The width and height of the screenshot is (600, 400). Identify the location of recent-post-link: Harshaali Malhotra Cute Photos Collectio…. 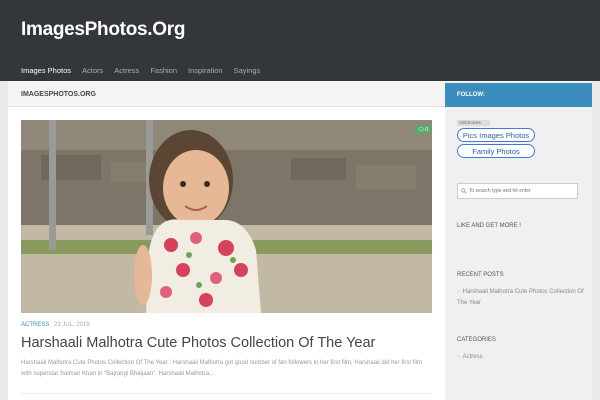
(520, 297).